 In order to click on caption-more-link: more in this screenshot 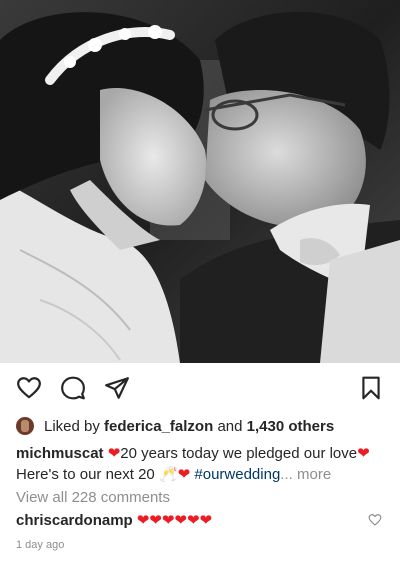, I will do `click(314, 474)`.